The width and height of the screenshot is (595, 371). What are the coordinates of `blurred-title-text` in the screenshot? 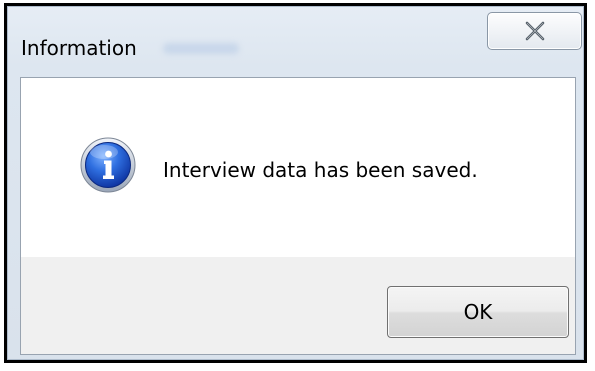 It's located at (201, 48).